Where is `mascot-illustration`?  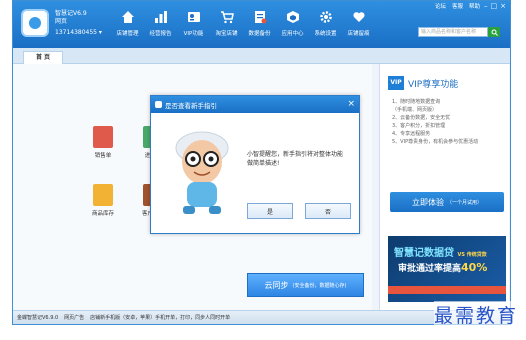
mascot-illustration is located at coordinates (202, 172).